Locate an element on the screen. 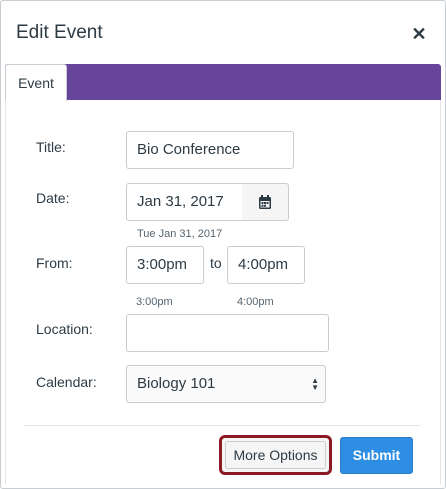 This screenshot has width=446, height=489. date-picker-button is located at coordinates (265, 202).